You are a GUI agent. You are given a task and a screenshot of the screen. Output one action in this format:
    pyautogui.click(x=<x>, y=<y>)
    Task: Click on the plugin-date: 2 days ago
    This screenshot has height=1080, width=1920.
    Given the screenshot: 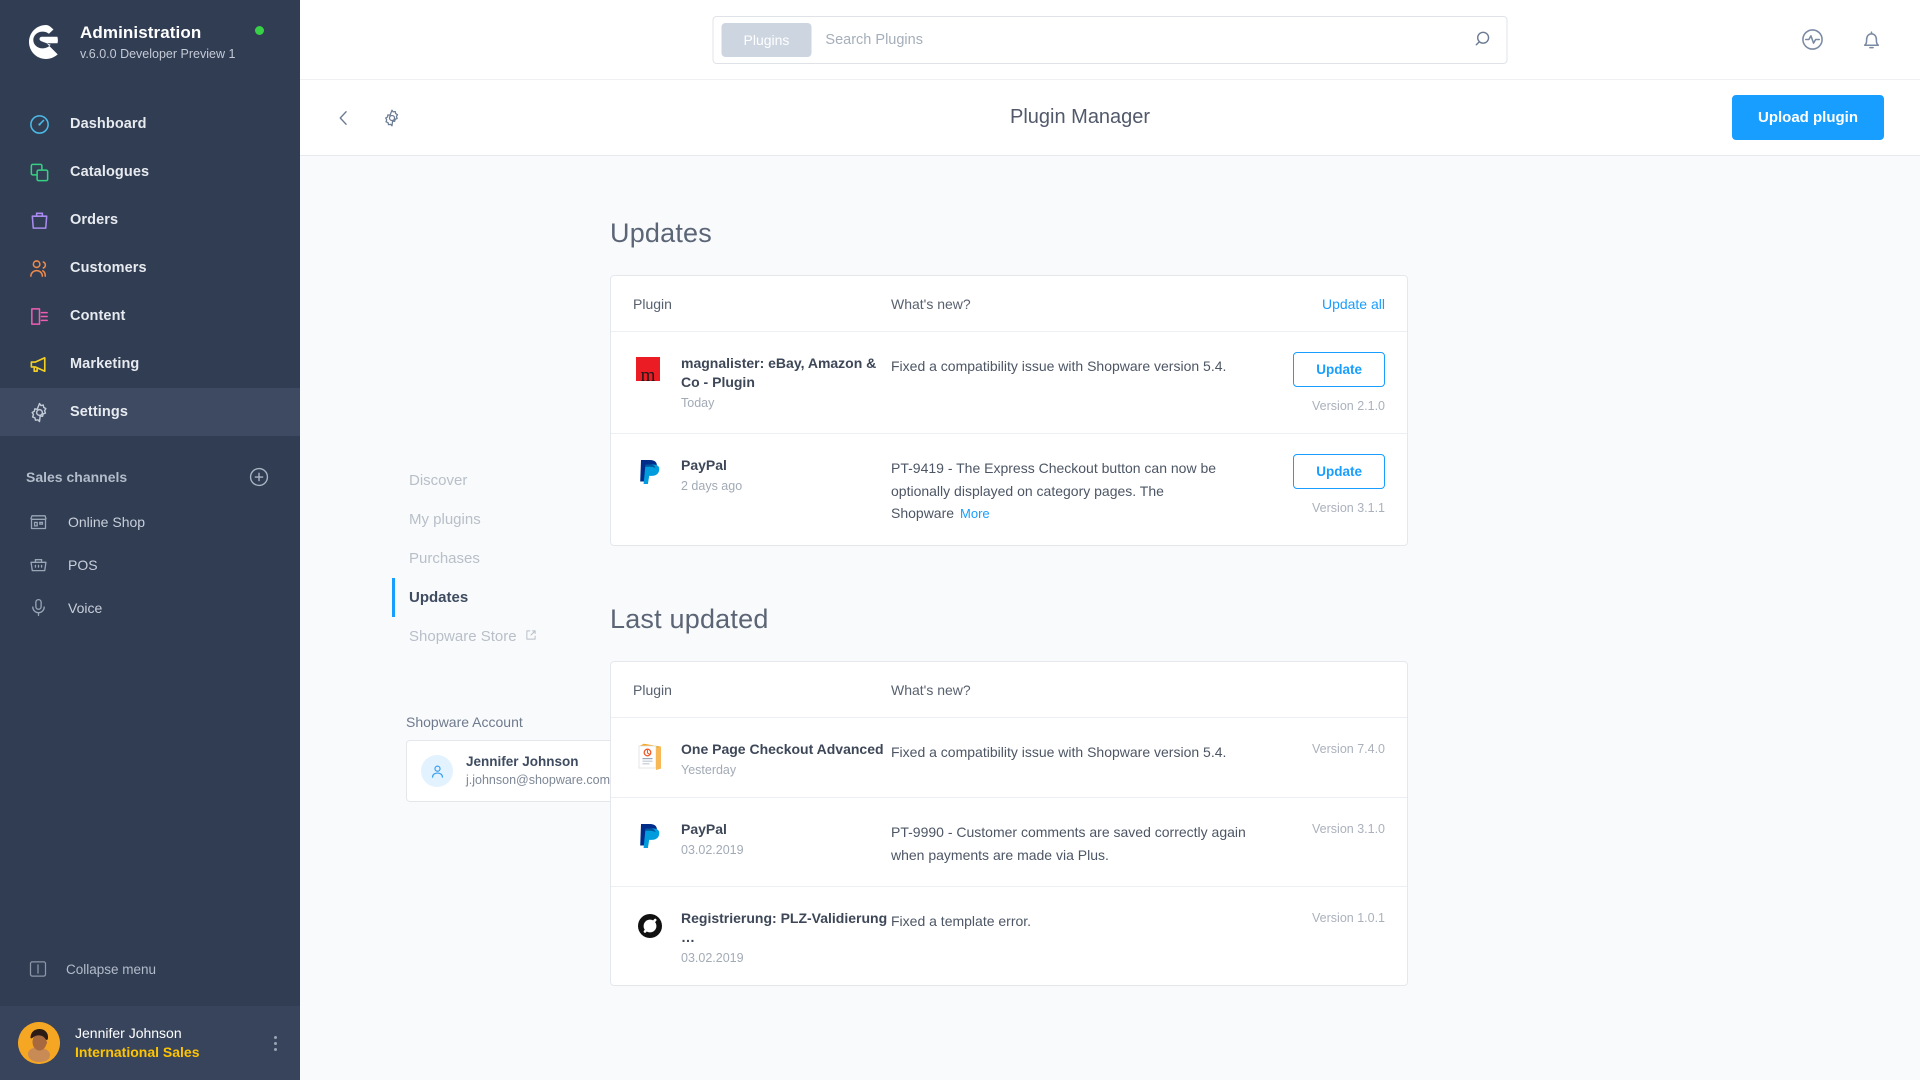 What is the action you would take?
    pyautogui.click(x=712, y=486)
    